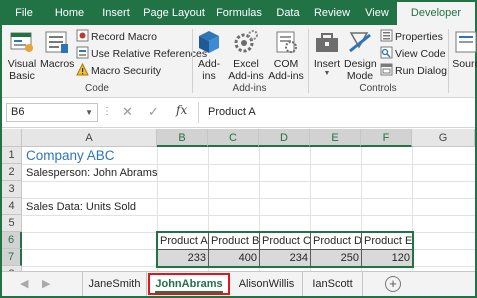  I want to click on design-mode-icon, so click(360, 42).